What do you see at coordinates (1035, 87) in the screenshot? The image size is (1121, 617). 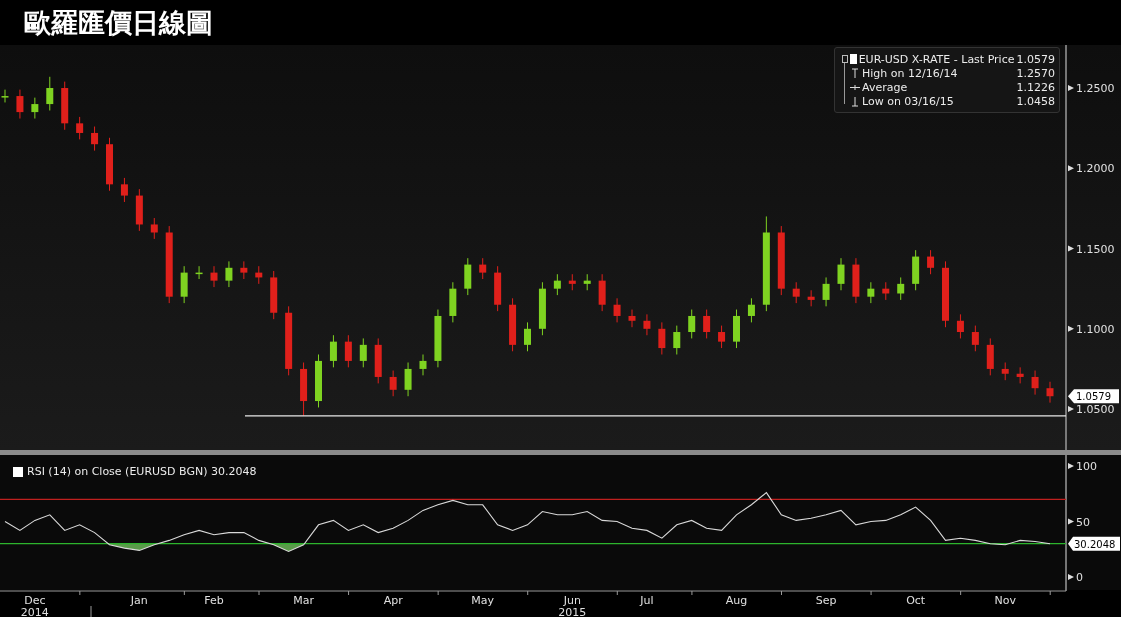 I see `legend-value: 1.1226` at bounding box center [1035, 87].